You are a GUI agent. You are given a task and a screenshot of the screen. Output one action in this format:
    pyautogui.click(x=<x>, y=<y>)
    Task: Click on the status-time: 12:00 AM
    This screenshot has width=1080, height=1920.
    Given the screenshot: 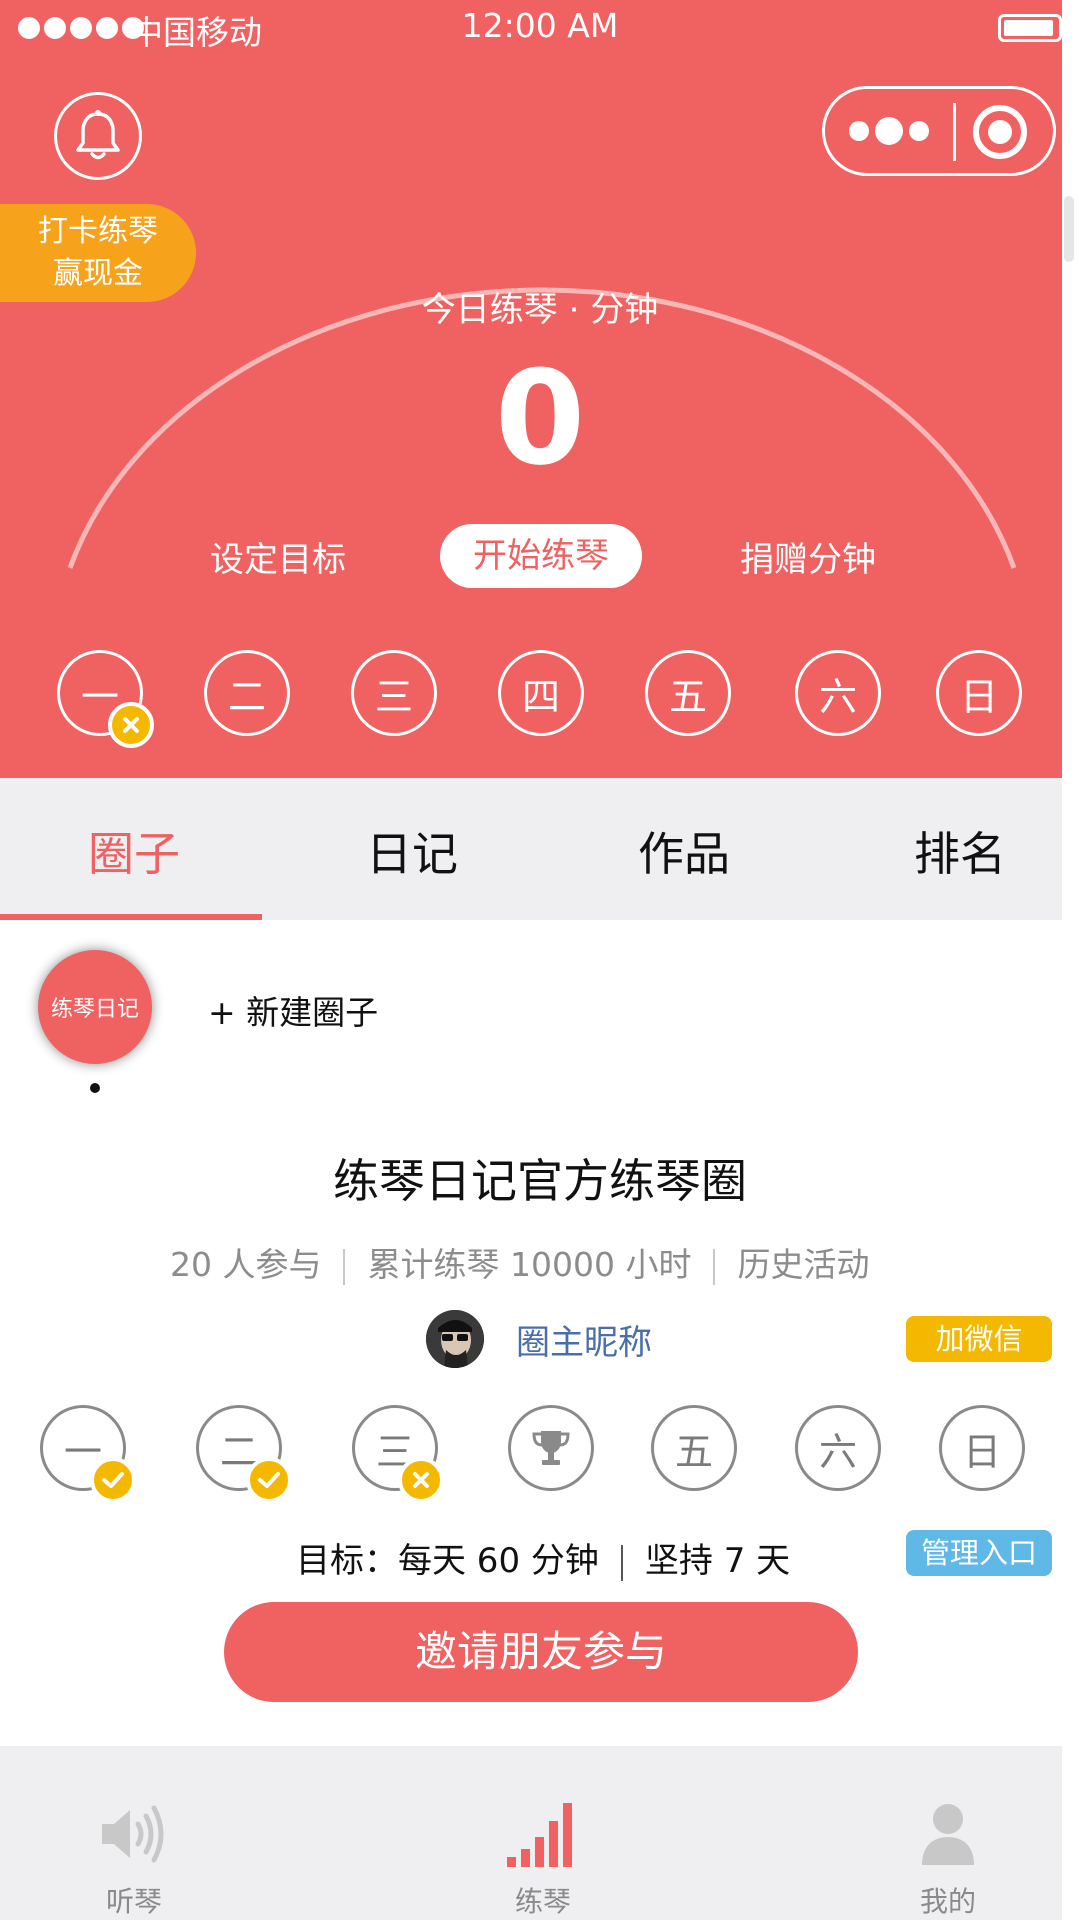 What is the action you would take?
    pyautogui.click(x=540, y=25)
    